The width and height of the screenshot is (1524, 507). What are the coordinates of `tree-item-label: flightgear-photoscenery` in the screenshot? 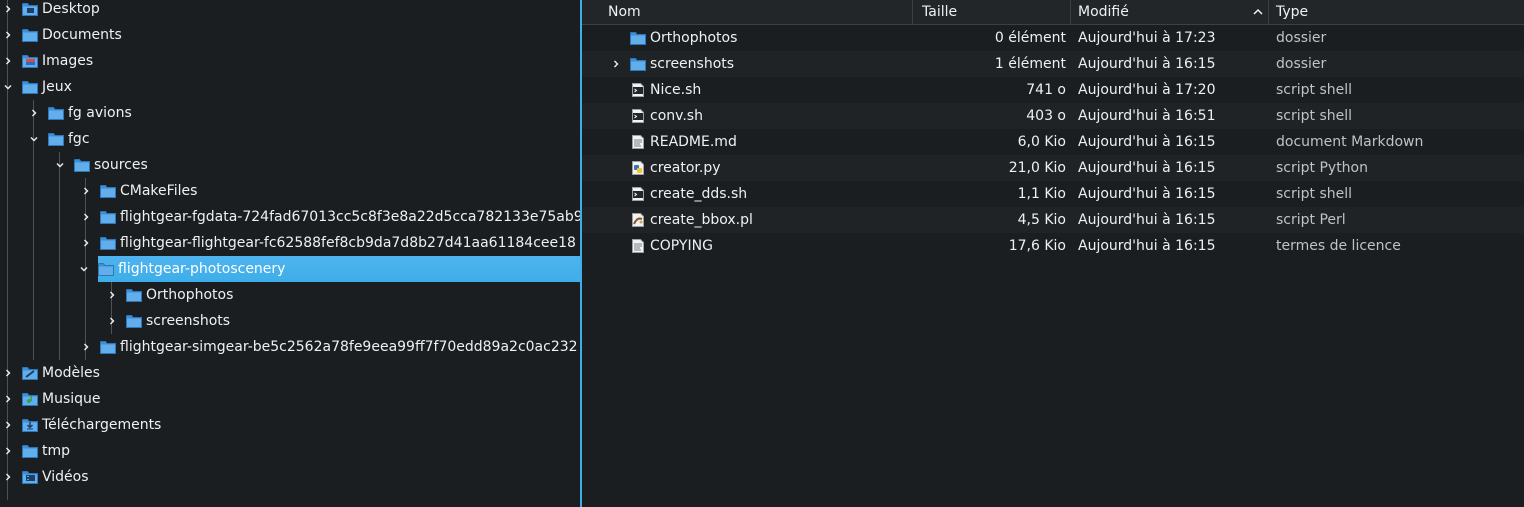 It's located at (202, 269).